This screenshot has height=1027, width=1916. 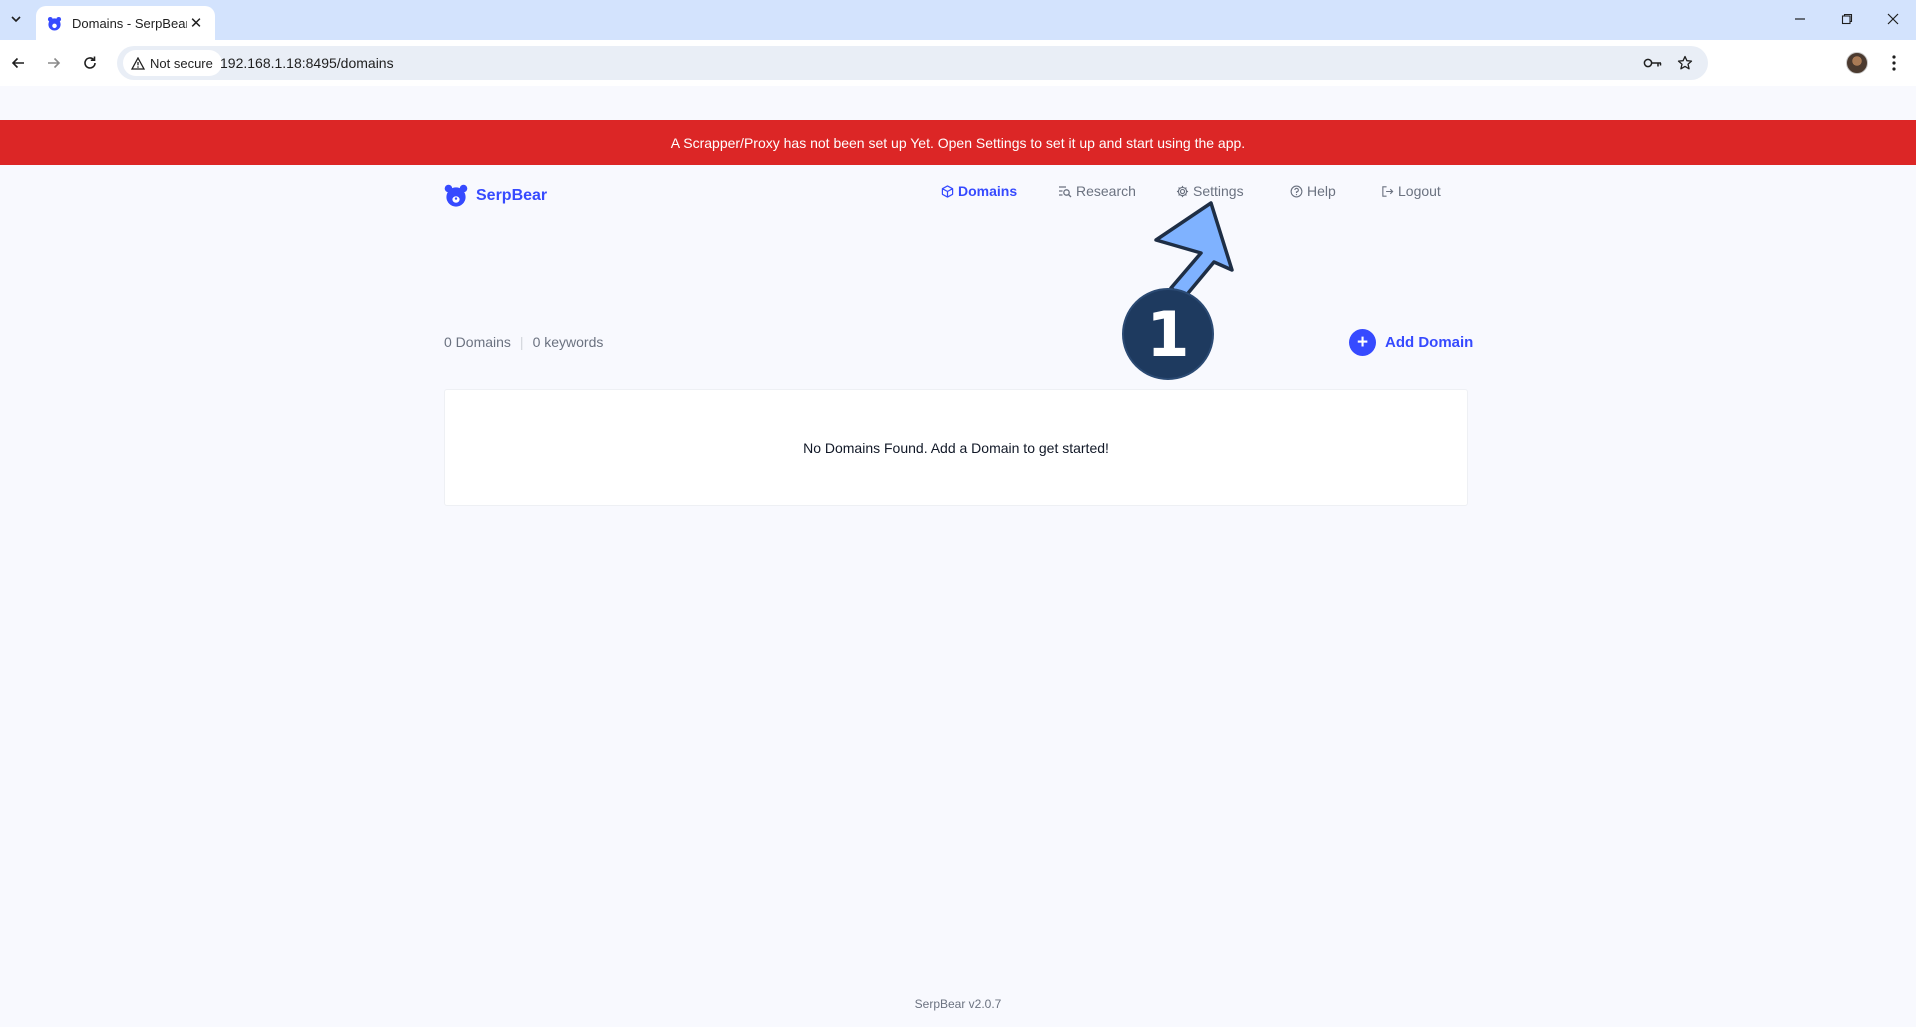 What do you see at coordinates (181, 63) in the screenshot?
I see `security-label: Not secure` at bounding box center [181, 63].